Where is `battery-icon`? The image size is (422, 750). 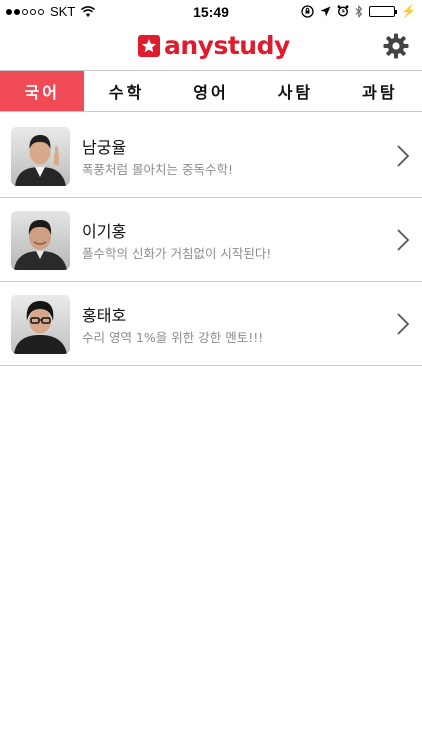
battery-icon is located at coordinates (383, 11).